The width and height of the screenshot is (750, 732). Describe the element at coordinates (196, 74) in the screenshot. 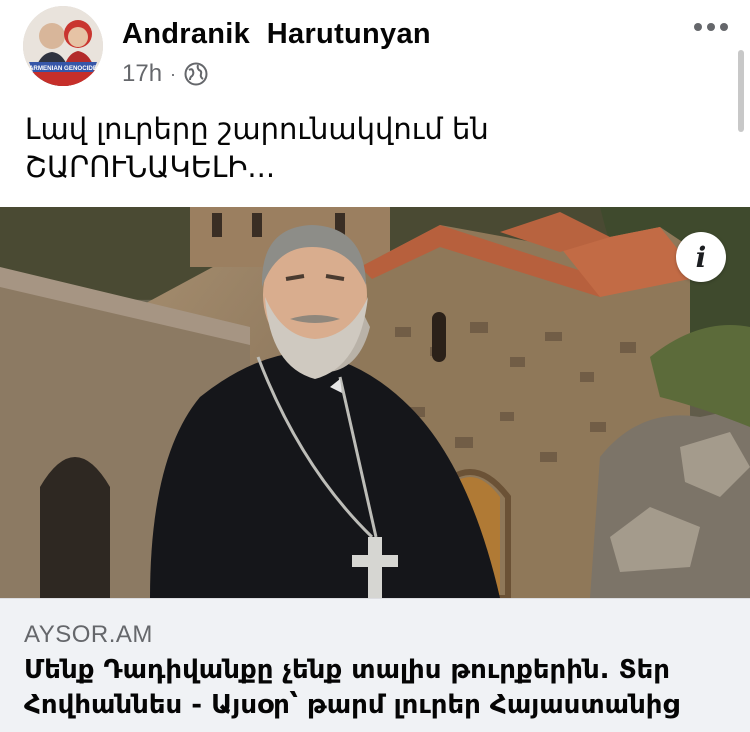

I see `globe-icon` at that location.